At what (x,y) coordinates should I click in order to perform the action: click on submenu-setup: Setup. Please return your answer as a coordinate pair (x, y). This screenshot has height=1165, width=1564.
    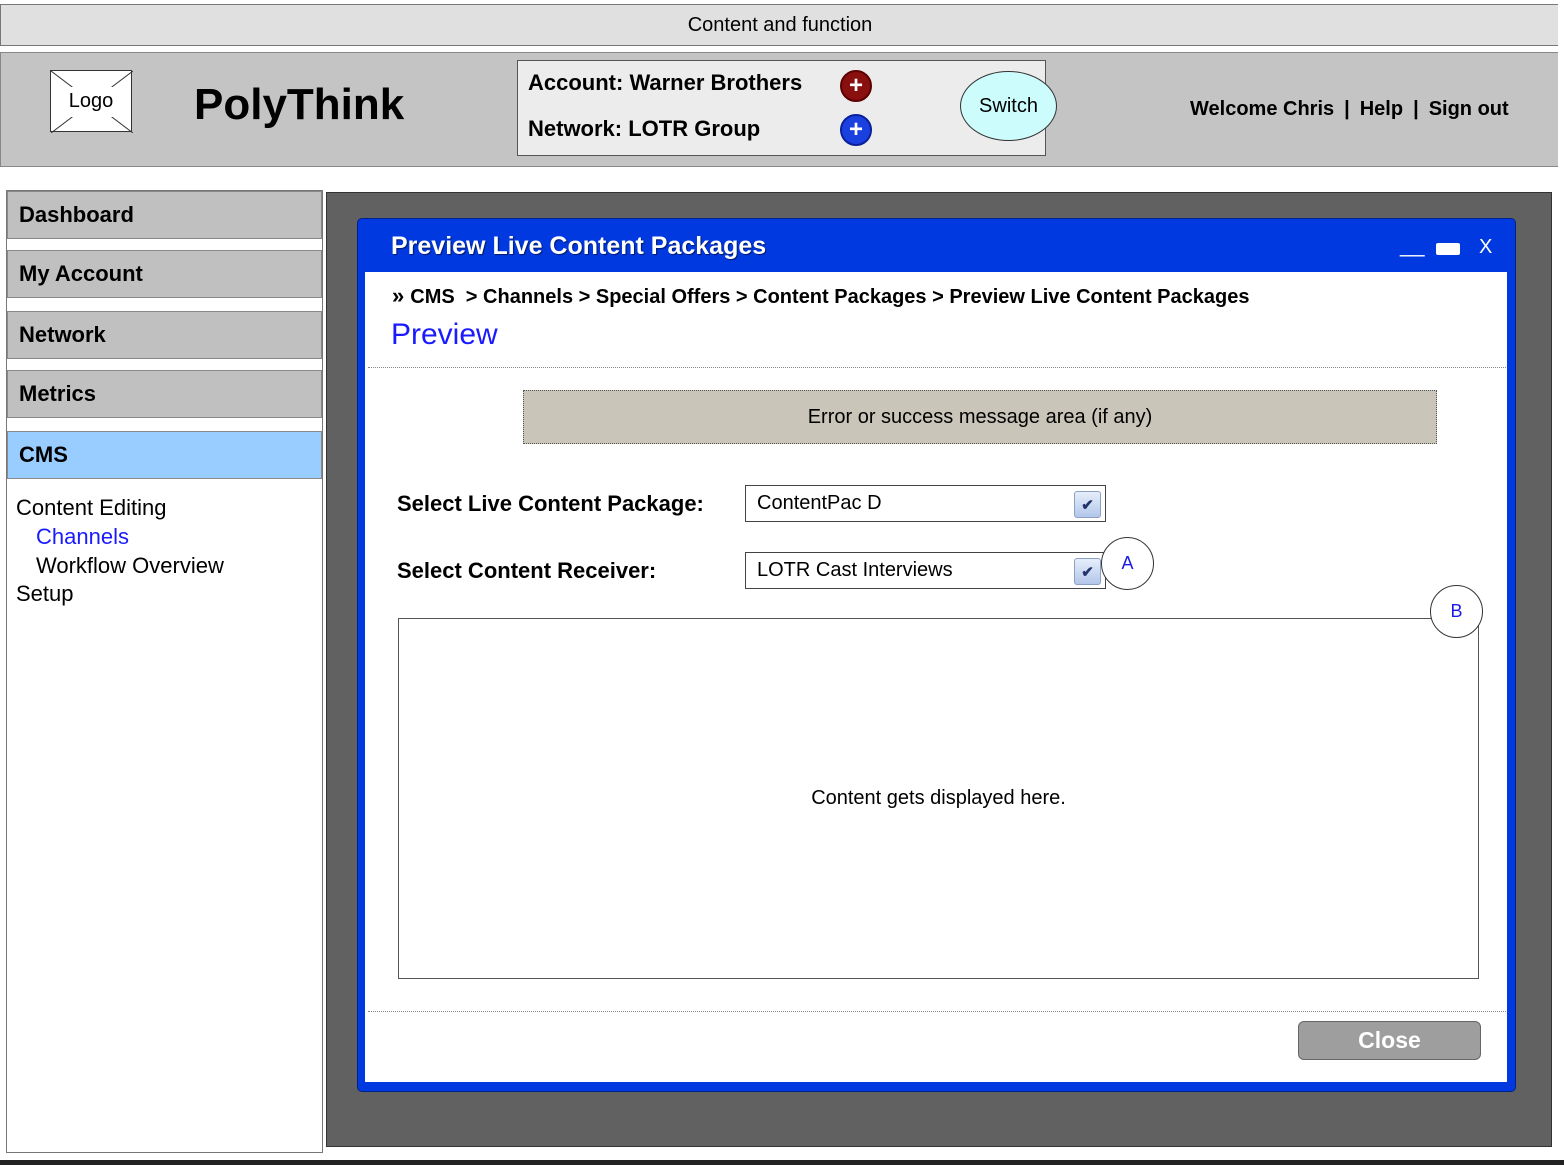
    Looking at the image, I should click on (45, 594).